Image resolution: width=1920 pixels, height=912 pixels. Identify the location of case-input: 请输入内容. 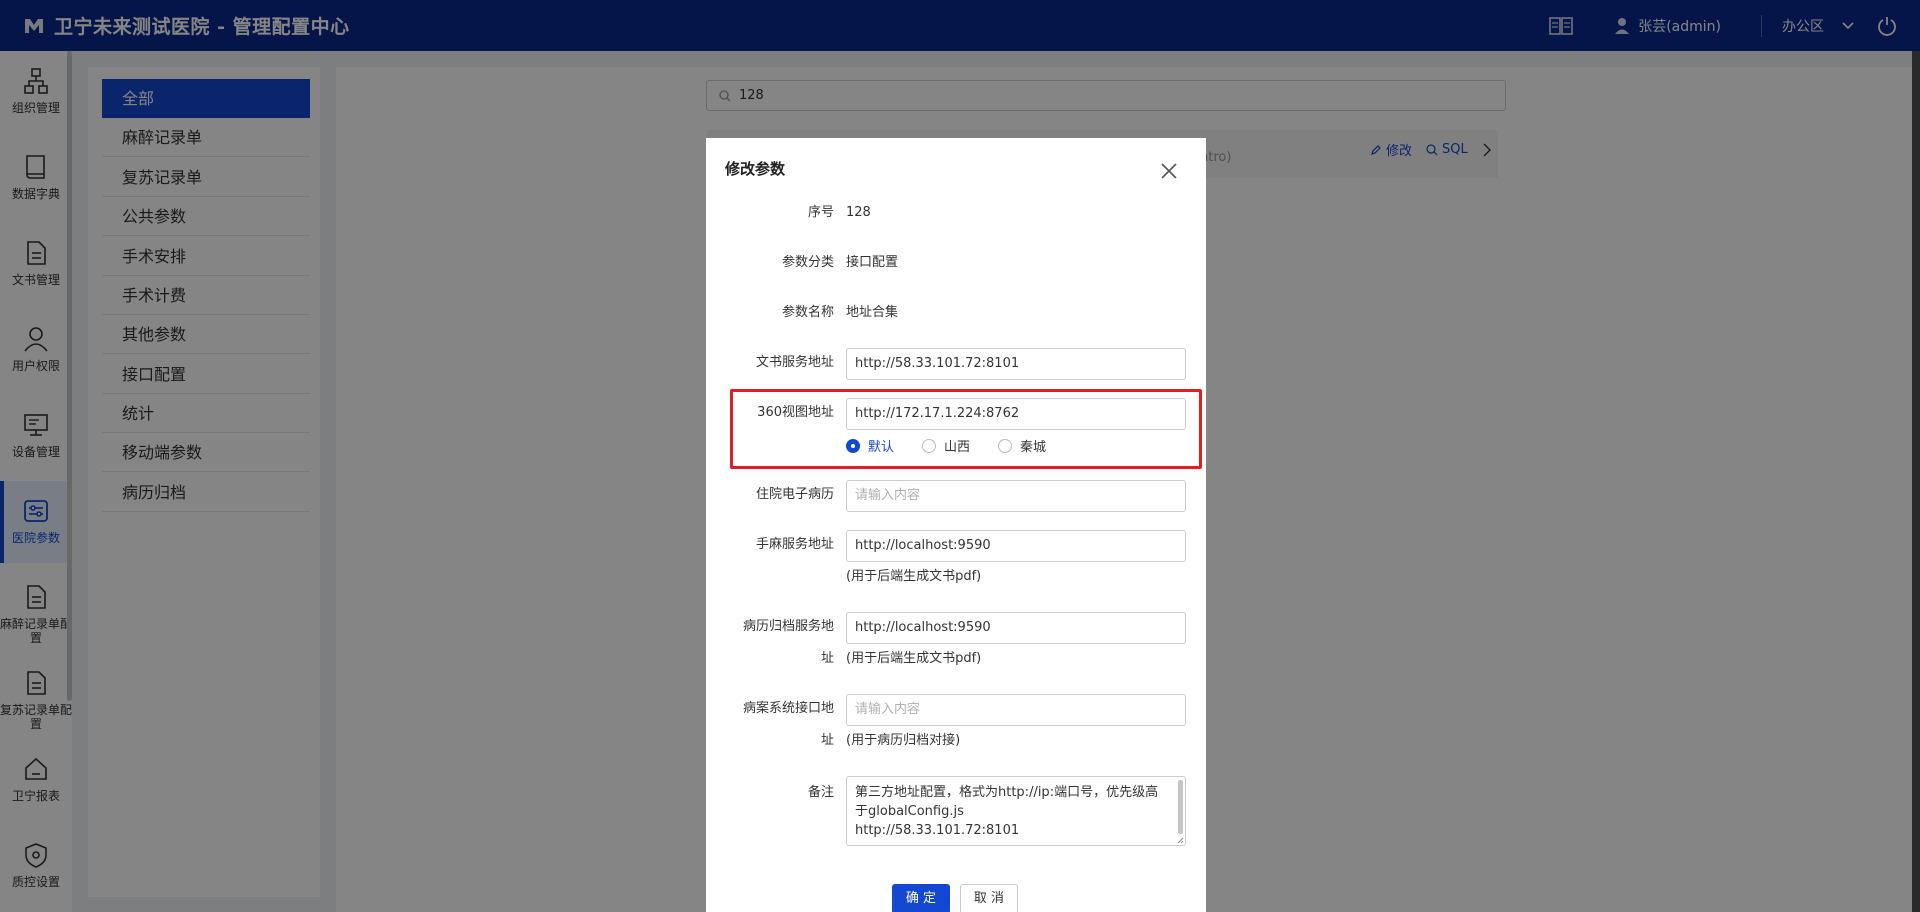
(1016, 710).